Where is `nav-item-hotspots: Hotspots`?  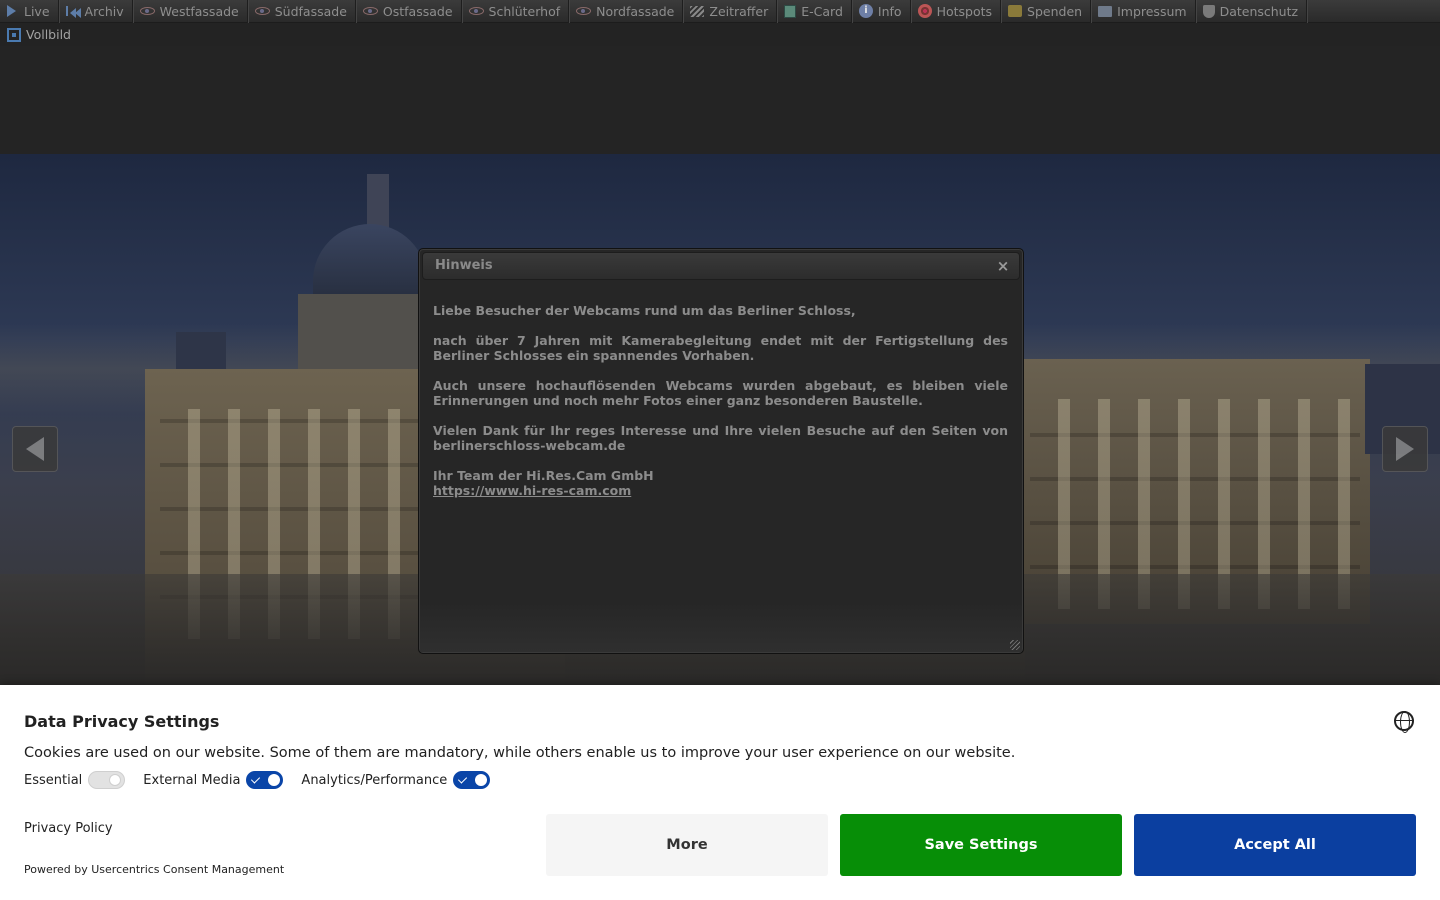 nav-item-hotspots: Hotspots is located at coordinates (956, 11).